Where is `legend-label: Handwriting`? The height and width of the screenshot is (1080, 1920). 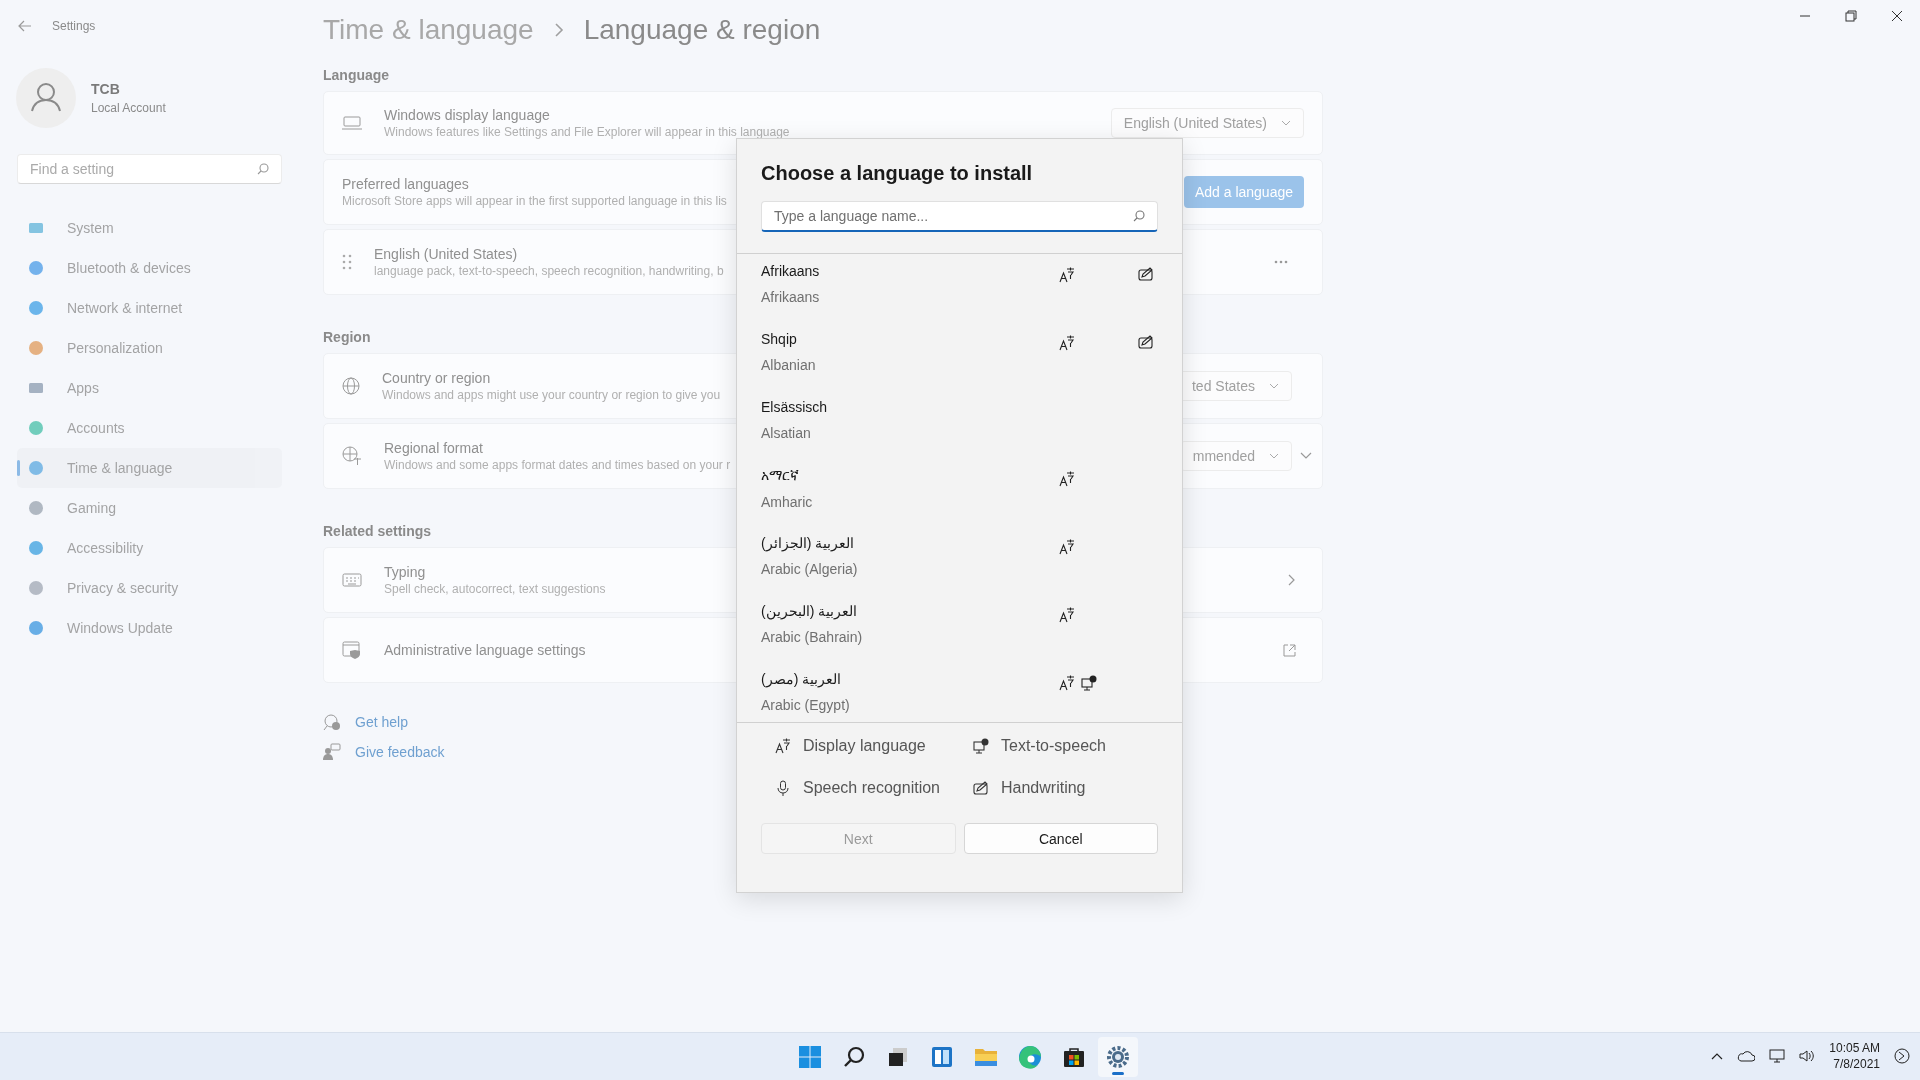
legend-label: Handwriting is located at coordinates (1043, 788).